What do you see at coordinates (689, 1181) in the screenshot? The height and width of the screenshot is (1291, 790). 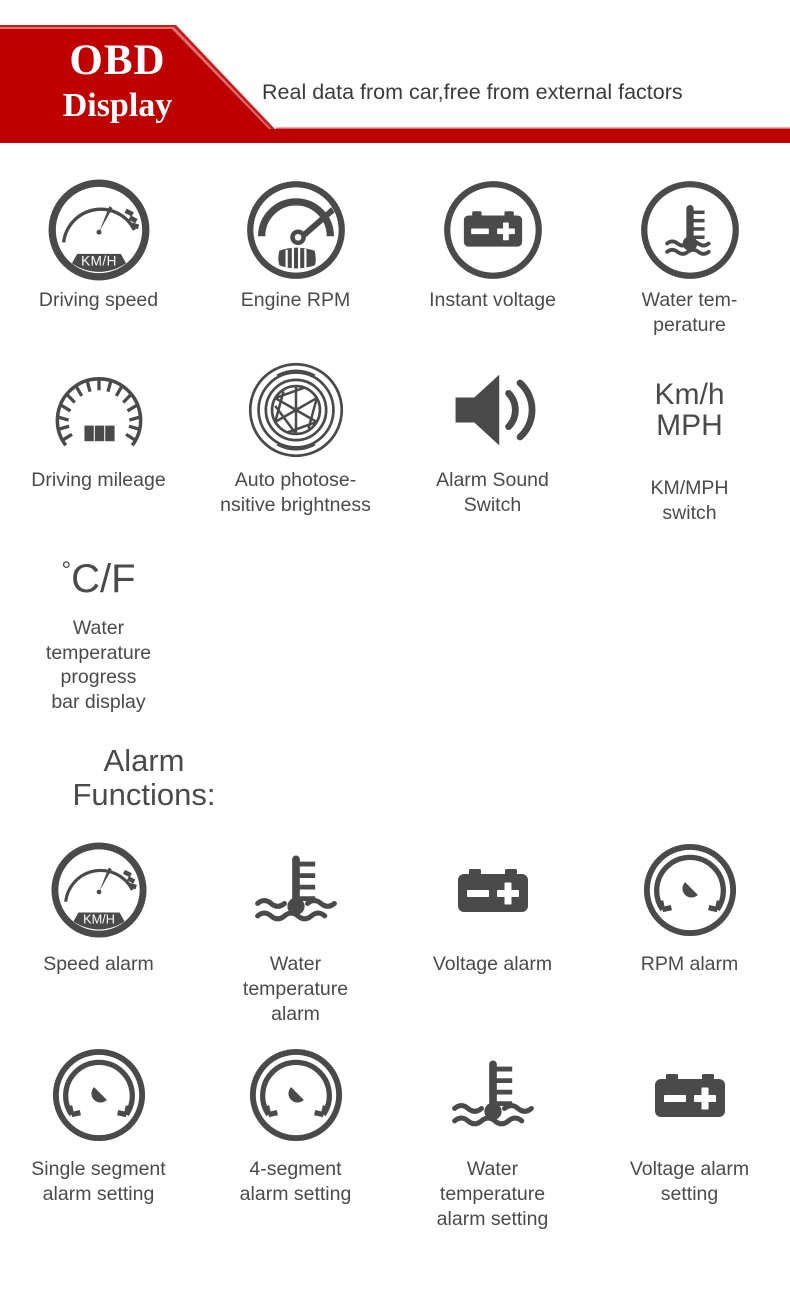 I see `alarm-label: Voltage alarm setting` at bounding box center [689, 1181].